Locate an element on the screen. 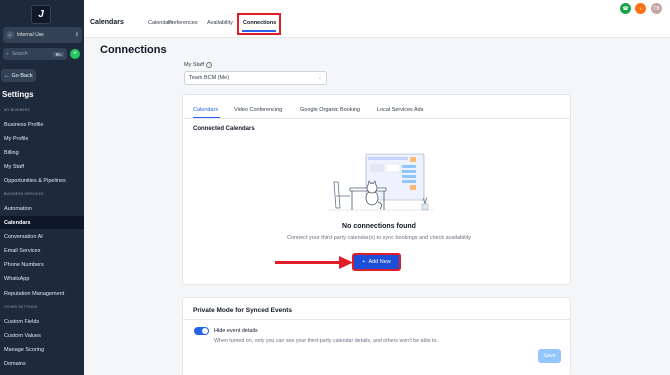  add-new-button: + Add New is located at coordinates (376, 262).